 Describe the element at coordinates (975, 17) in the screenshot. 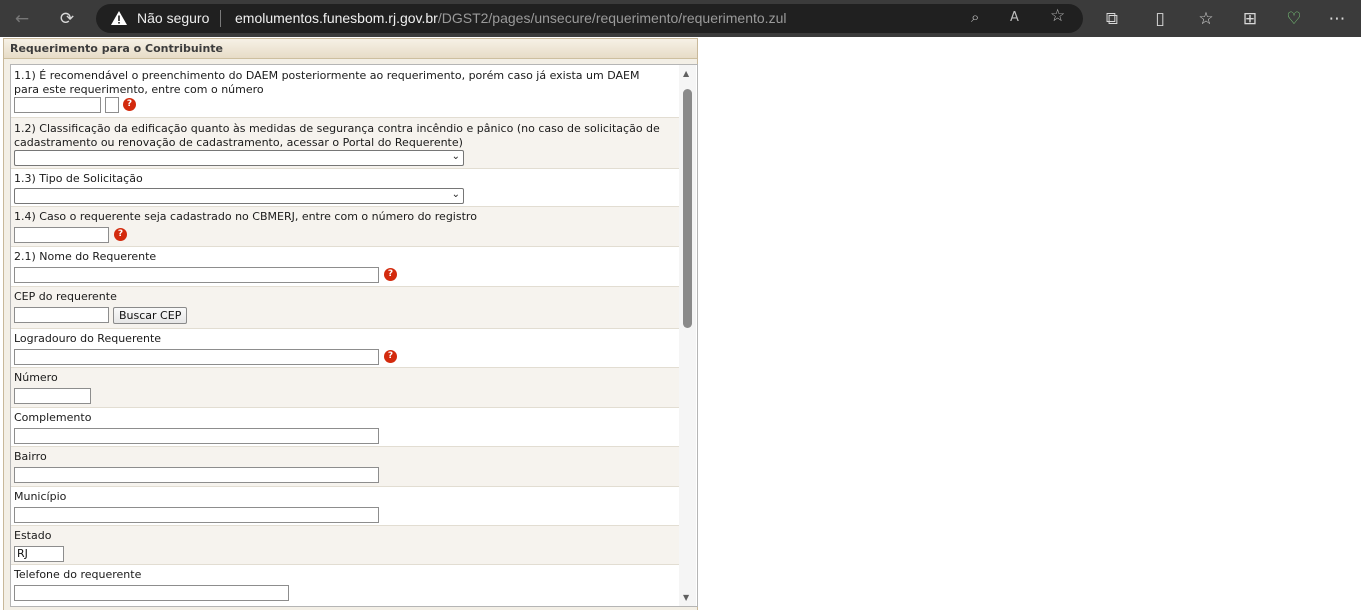

I see `zoom-icon: ⌕` at that location.